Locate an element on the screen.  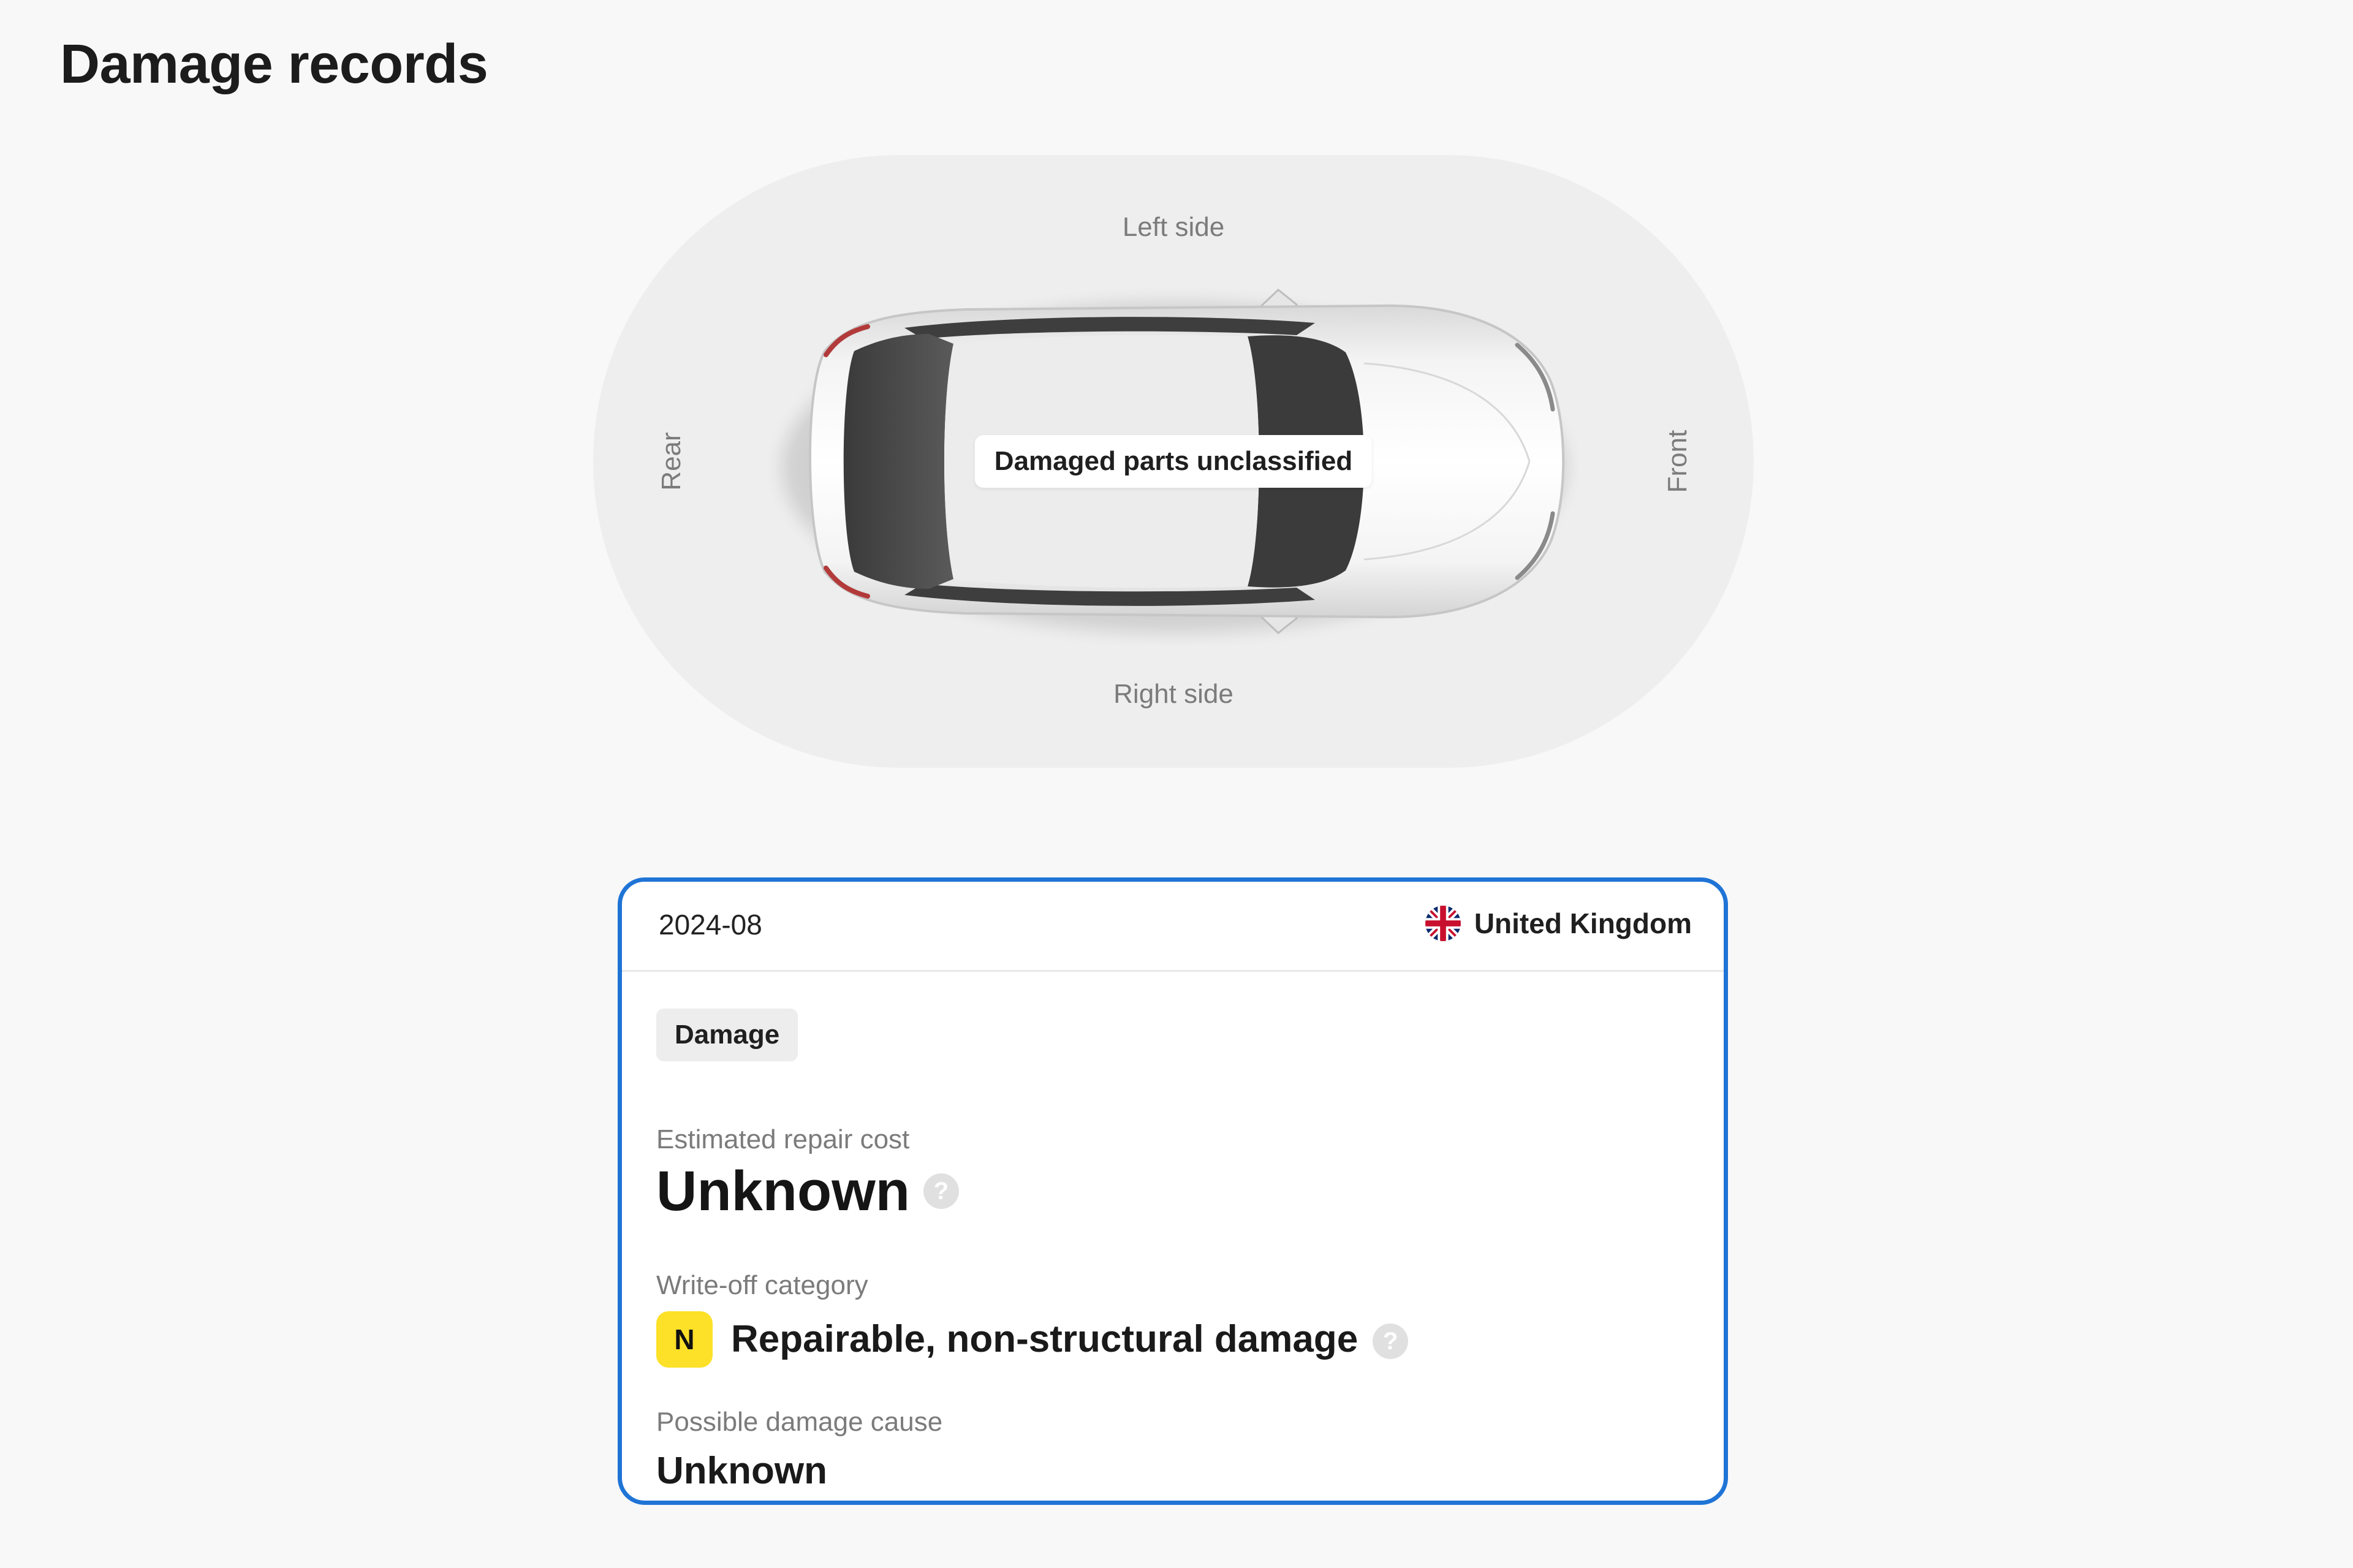
damage-cause-value: Unknown is located at coordinates (741, 1471).